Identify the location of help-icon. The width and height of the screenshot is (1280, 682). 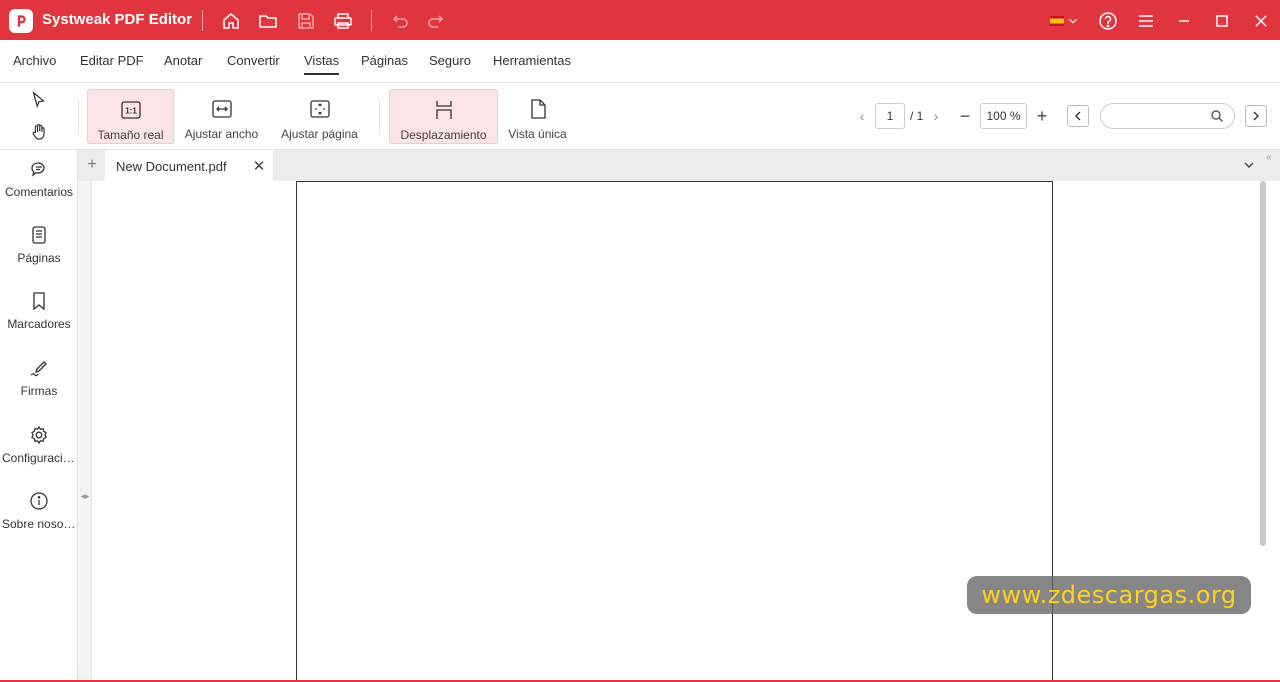
(1108, 21).